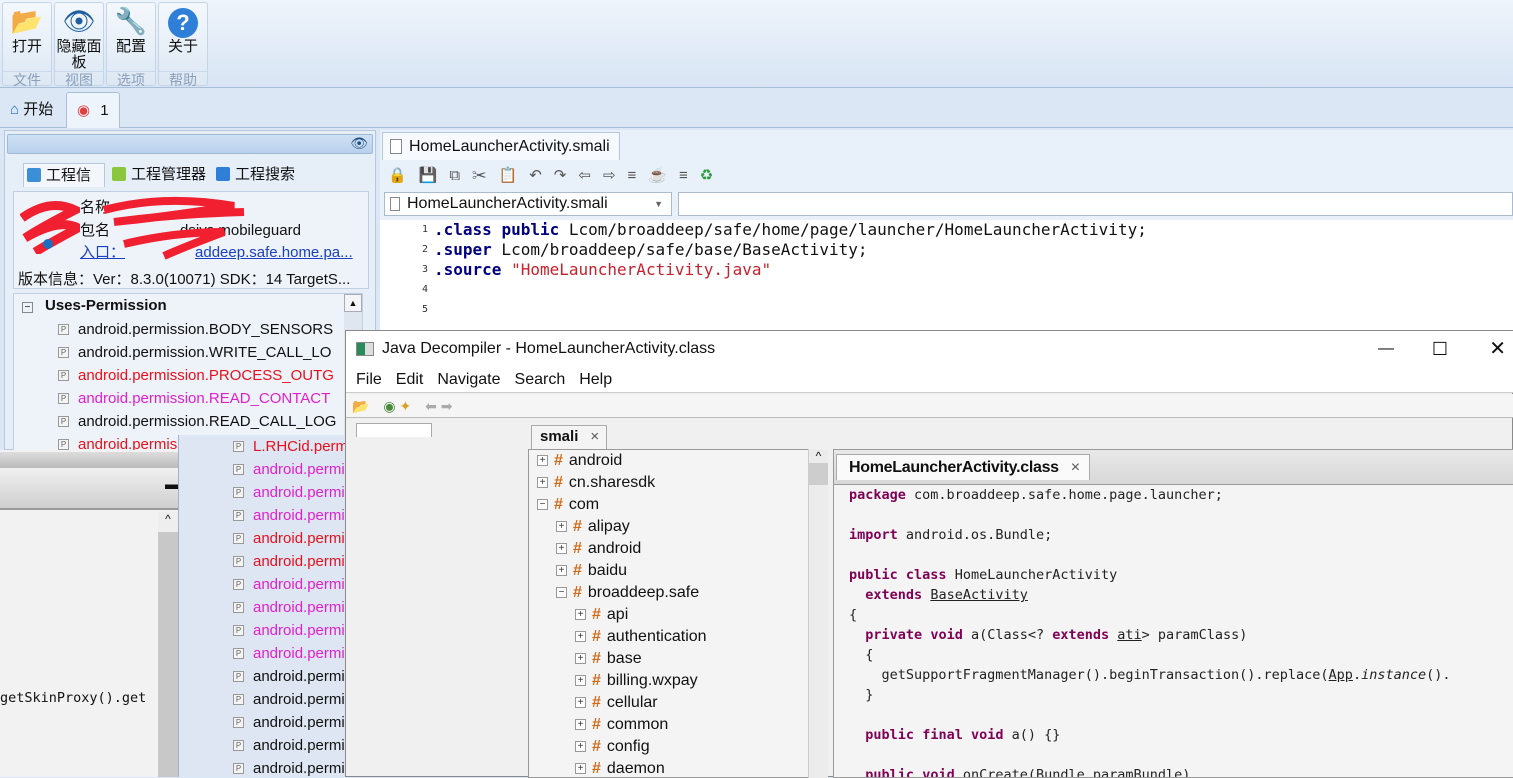  I want to click on forward-icon: ➡, so click(447, 406).